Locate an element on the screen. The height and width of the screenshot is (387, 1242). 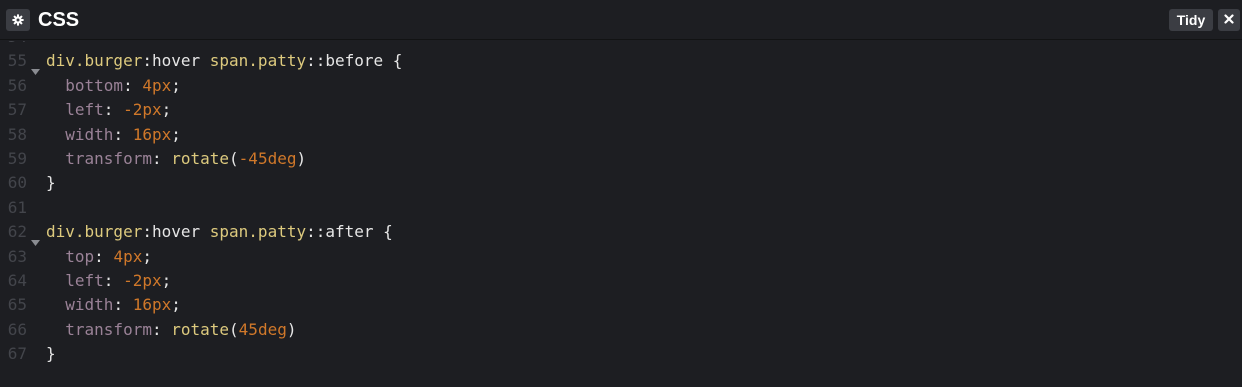
code-line: 55 div.burger:hover span.patty::before { is located at coordinates (621, 62).